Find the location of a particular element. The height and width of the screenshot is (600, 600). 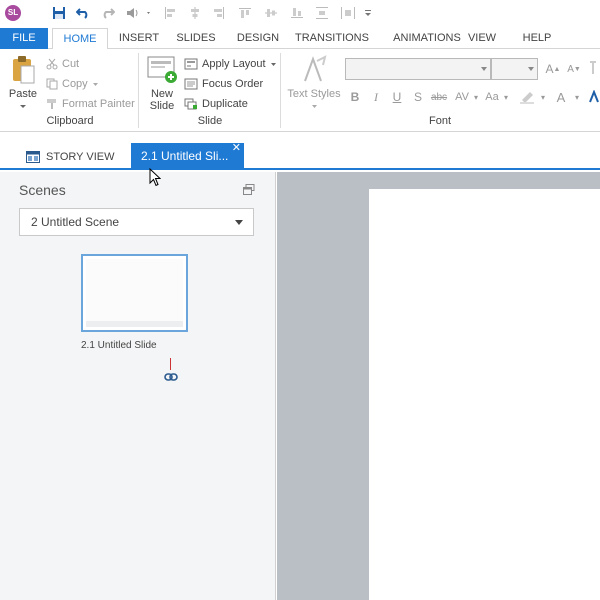

duplicate-label: Duplicate is located at coordinates (225, 104).